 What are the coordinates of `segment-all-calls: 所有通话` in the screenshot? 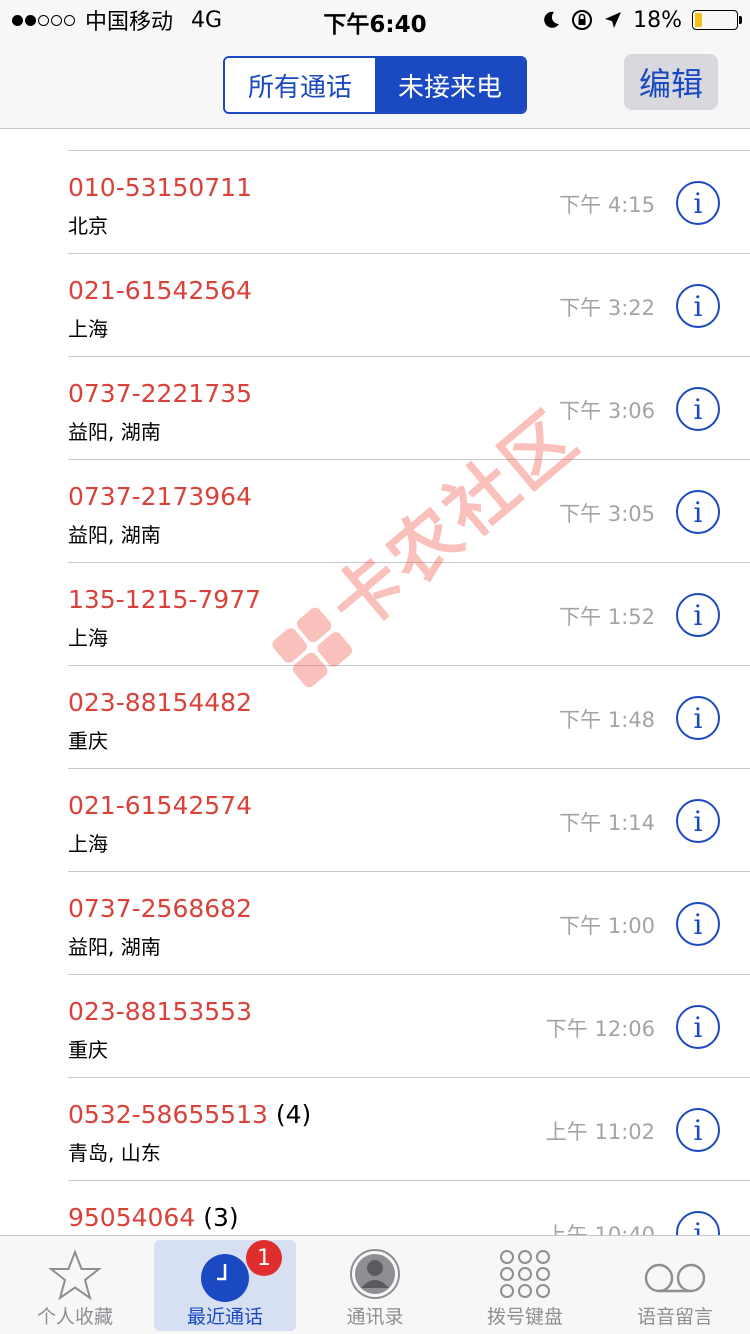 It's located at (300, 85).